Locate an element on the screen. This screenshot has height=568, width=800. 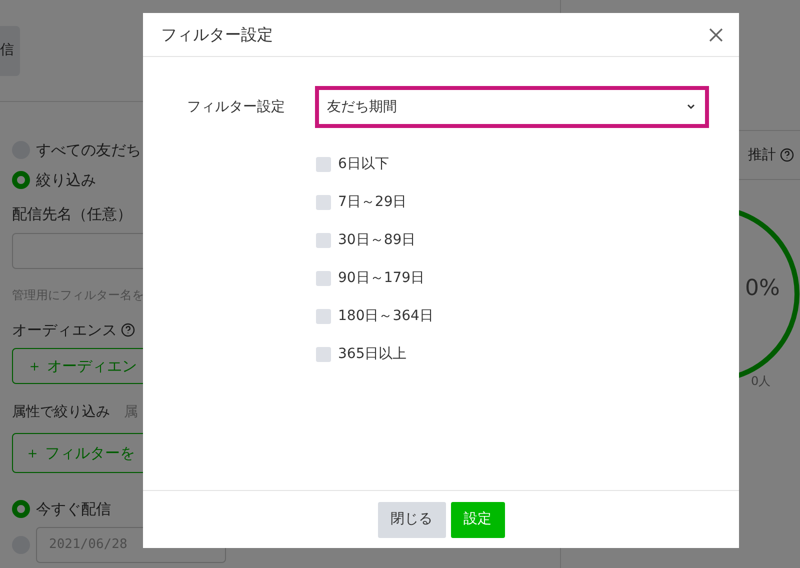
confirm-button: 設定 is located at coordinates (477, 520).